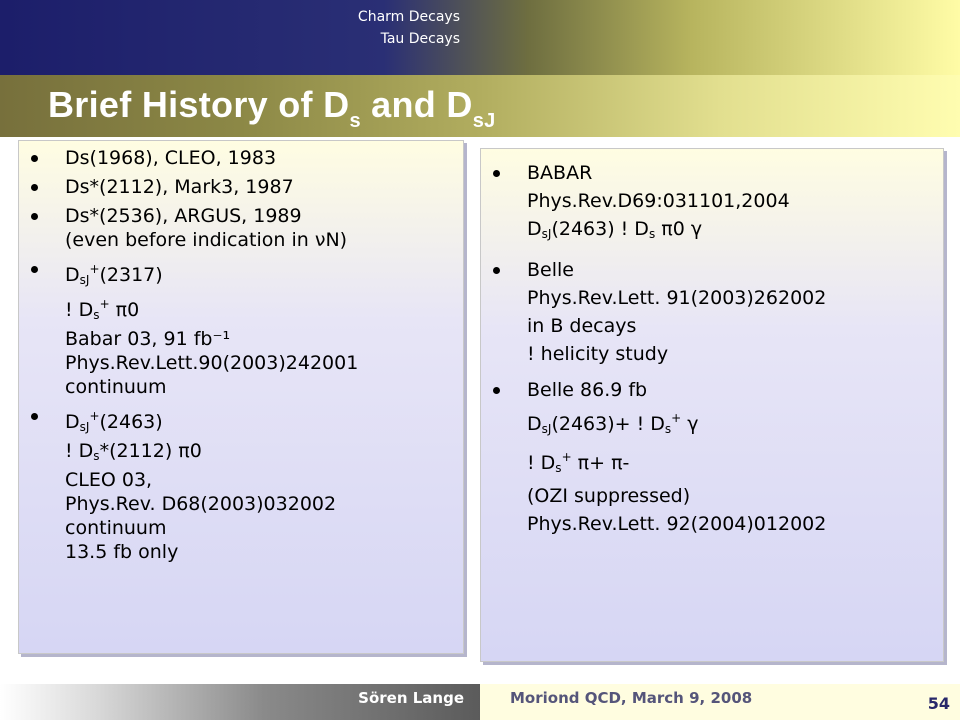 Image resolution: width=960 pixels, height=720 pixels. I want to click on list-item: Ds*(2112), Mark3, 1987, so click(242, 187).